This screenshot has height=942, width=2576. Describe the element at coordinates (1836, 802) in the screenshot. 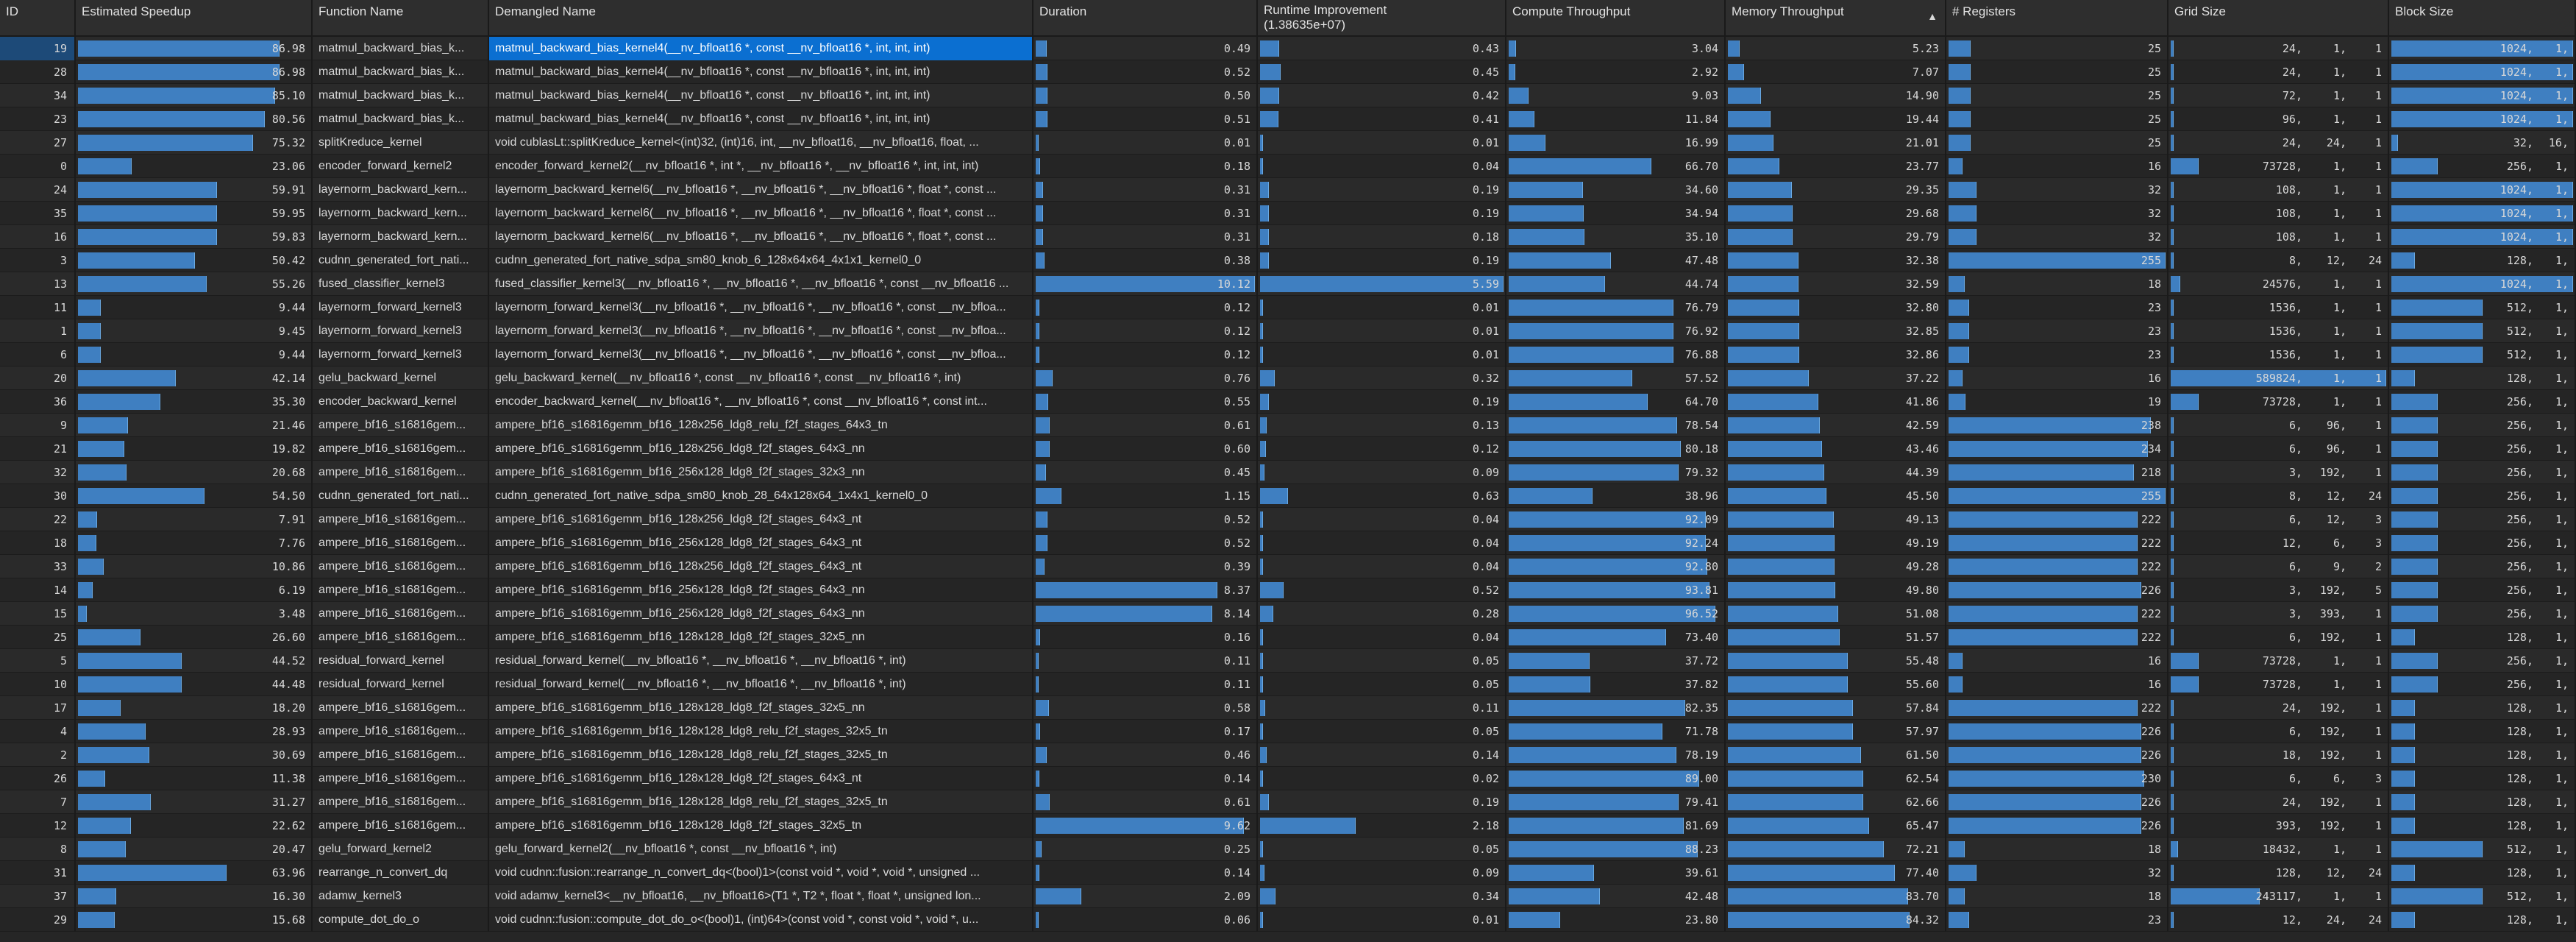

I see `memory-throughput-cell: 62.66` at that location.